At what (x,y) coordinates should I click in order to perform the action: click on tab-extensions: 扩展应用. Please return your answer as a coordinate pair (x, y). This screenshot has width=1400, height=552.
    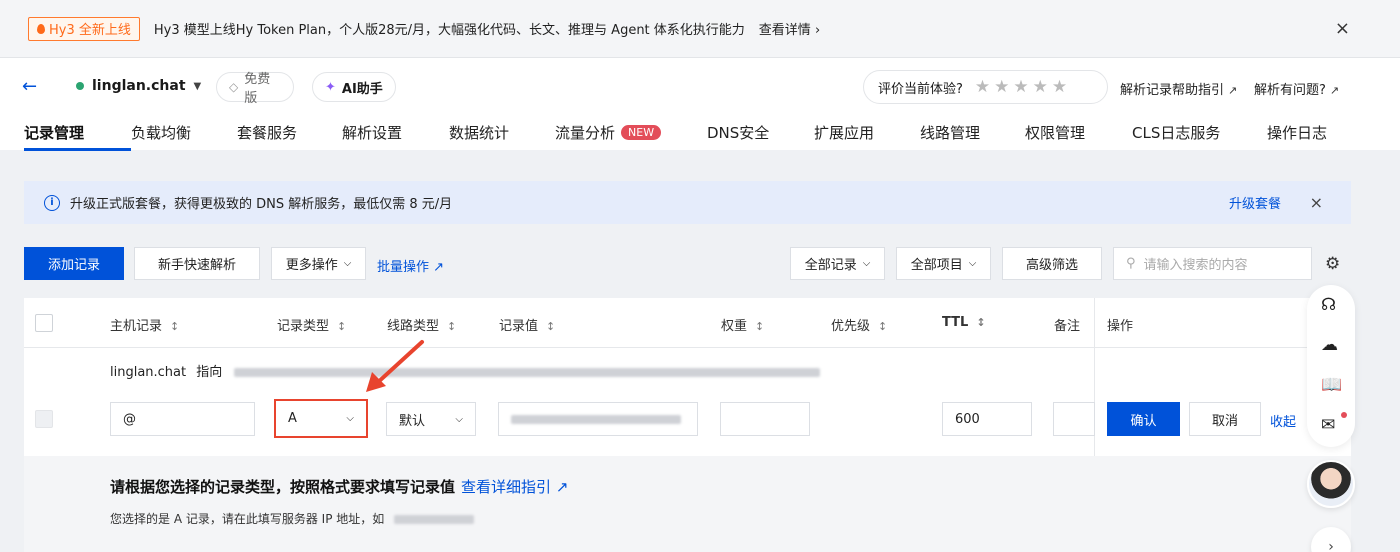
    Looking at the image, I should click on (867, 136).